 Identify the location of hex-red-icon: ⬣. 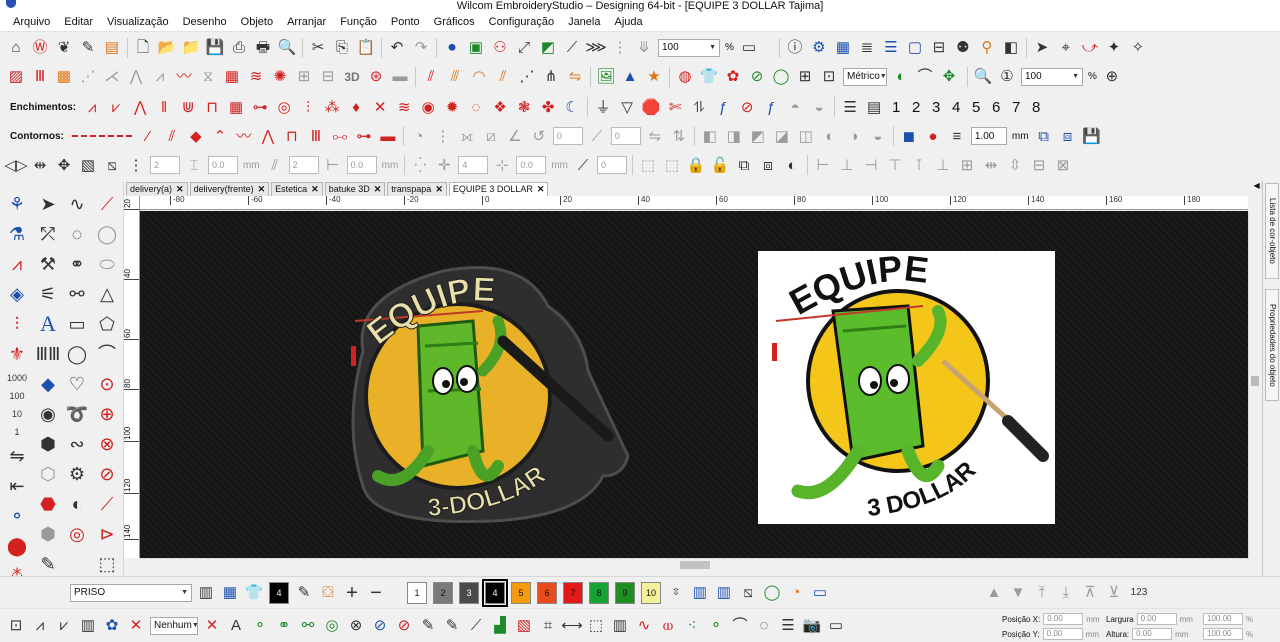
(48, 504).